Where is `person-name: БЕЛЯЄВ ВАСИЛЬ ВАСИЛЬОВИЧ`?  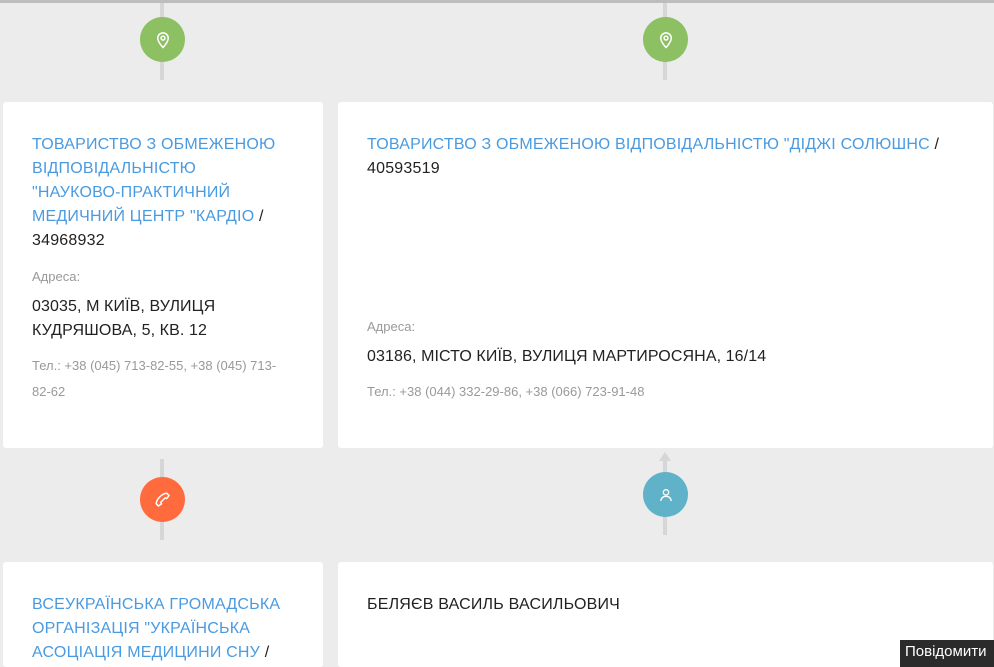
person-name: БЕЛЯЄВ ВАСИЛЬ ВАСИЛЬОВИЧ is located at coordinates (494, 604).